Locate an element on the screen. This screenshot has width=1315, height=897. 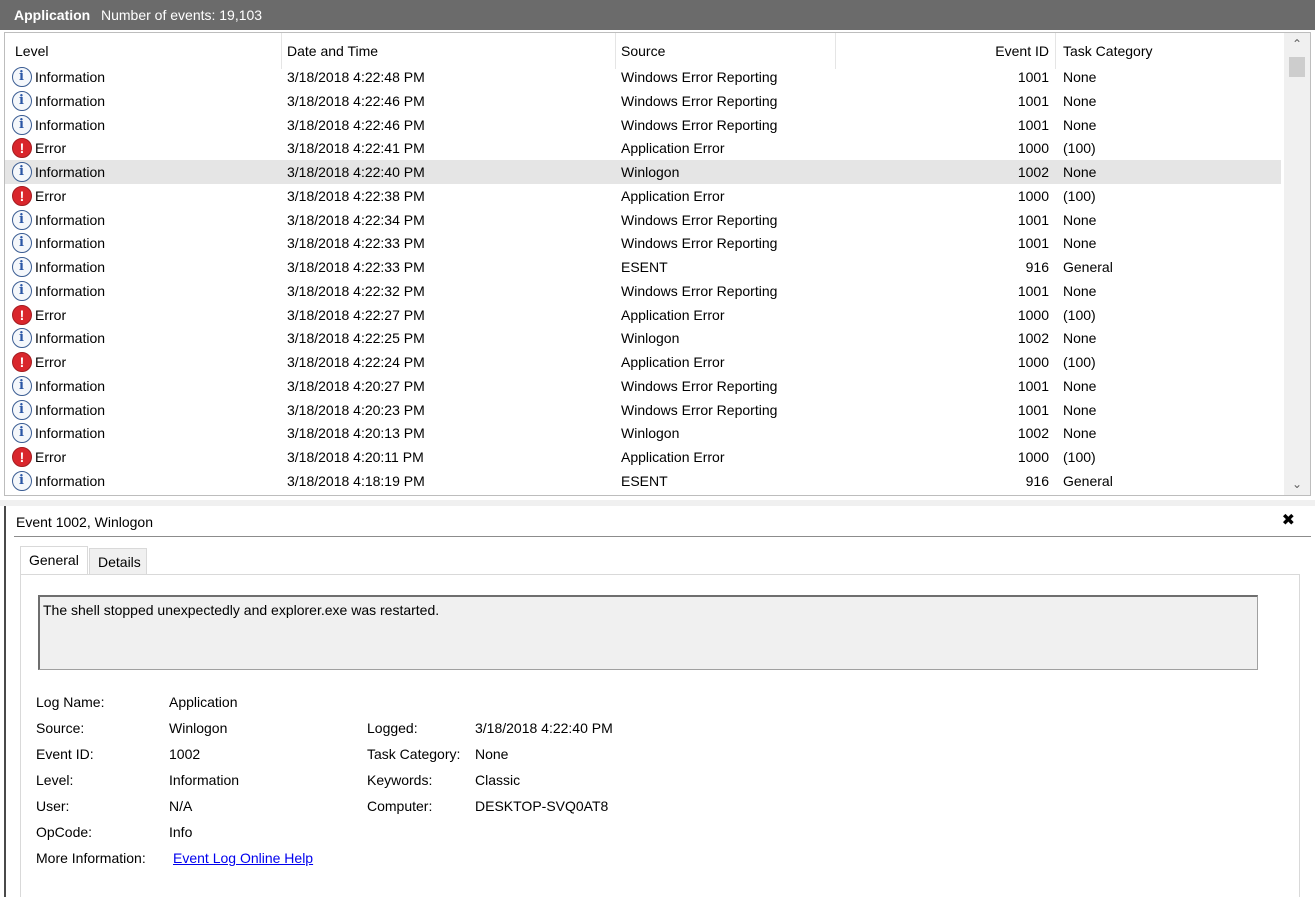
column-header-level: Level is located at coordinates (31, 51).